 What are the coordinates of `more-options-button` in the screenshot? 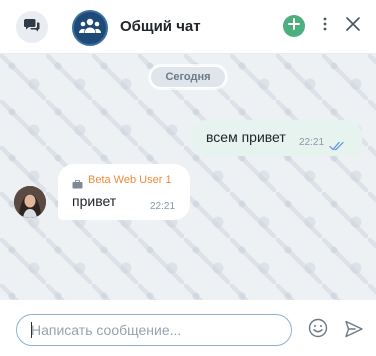 It's located at (325, 26).